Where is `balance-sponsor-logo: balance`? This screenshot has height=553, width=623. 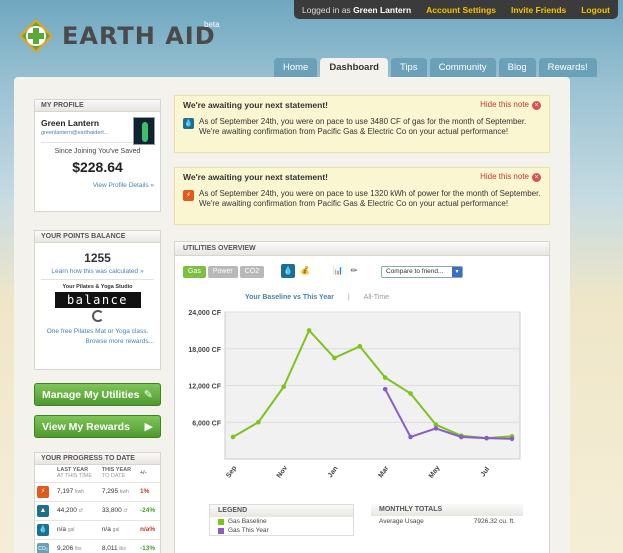 balance-sponsor-logo: balance is located at coordinates (97, 300).